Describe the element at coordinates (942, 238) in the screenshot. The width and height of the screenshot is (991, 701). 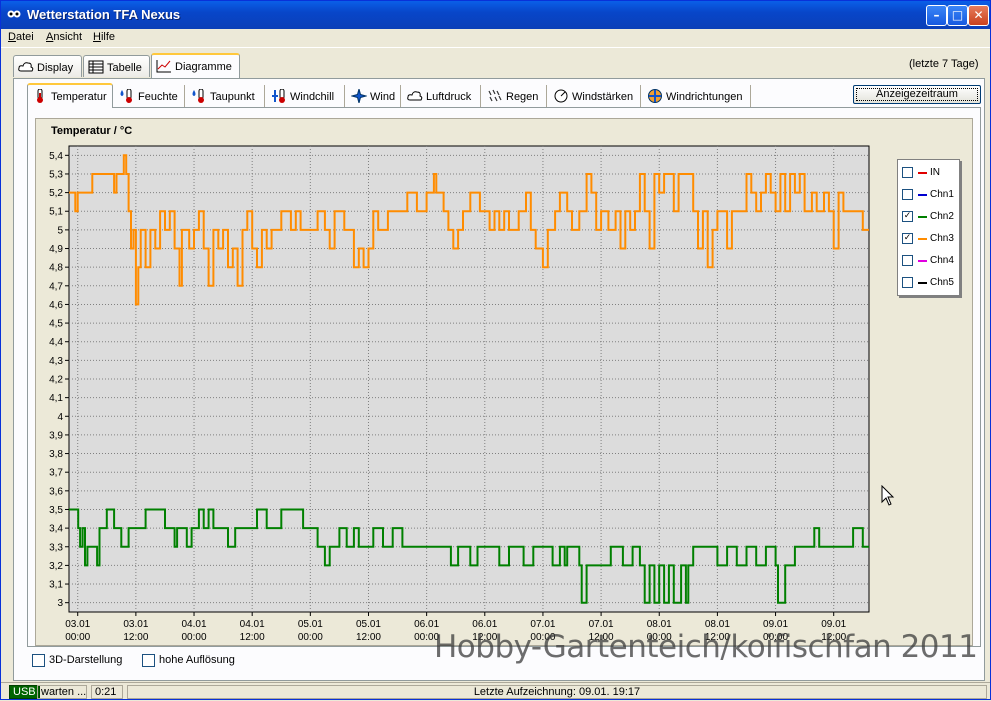
I see `legend-label: Chn3` at that location.